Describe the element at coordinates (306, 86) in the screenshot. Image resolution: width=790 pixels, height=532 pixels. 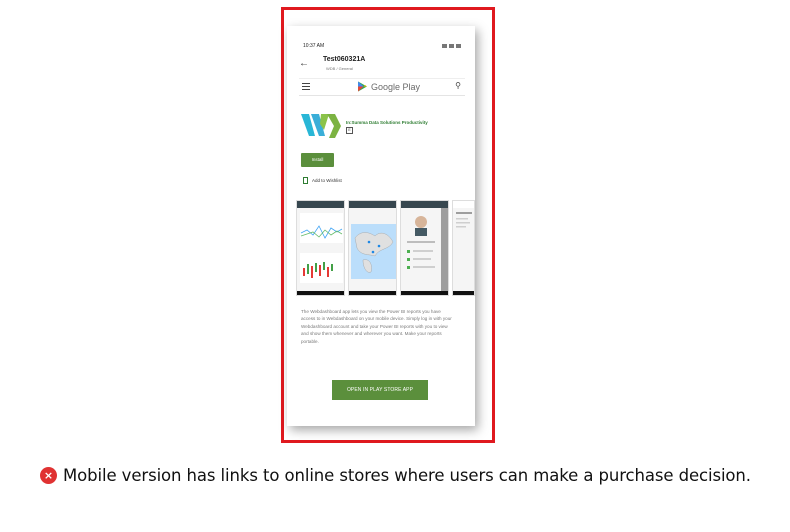
I see `hamburger-menu-icon` at that location.